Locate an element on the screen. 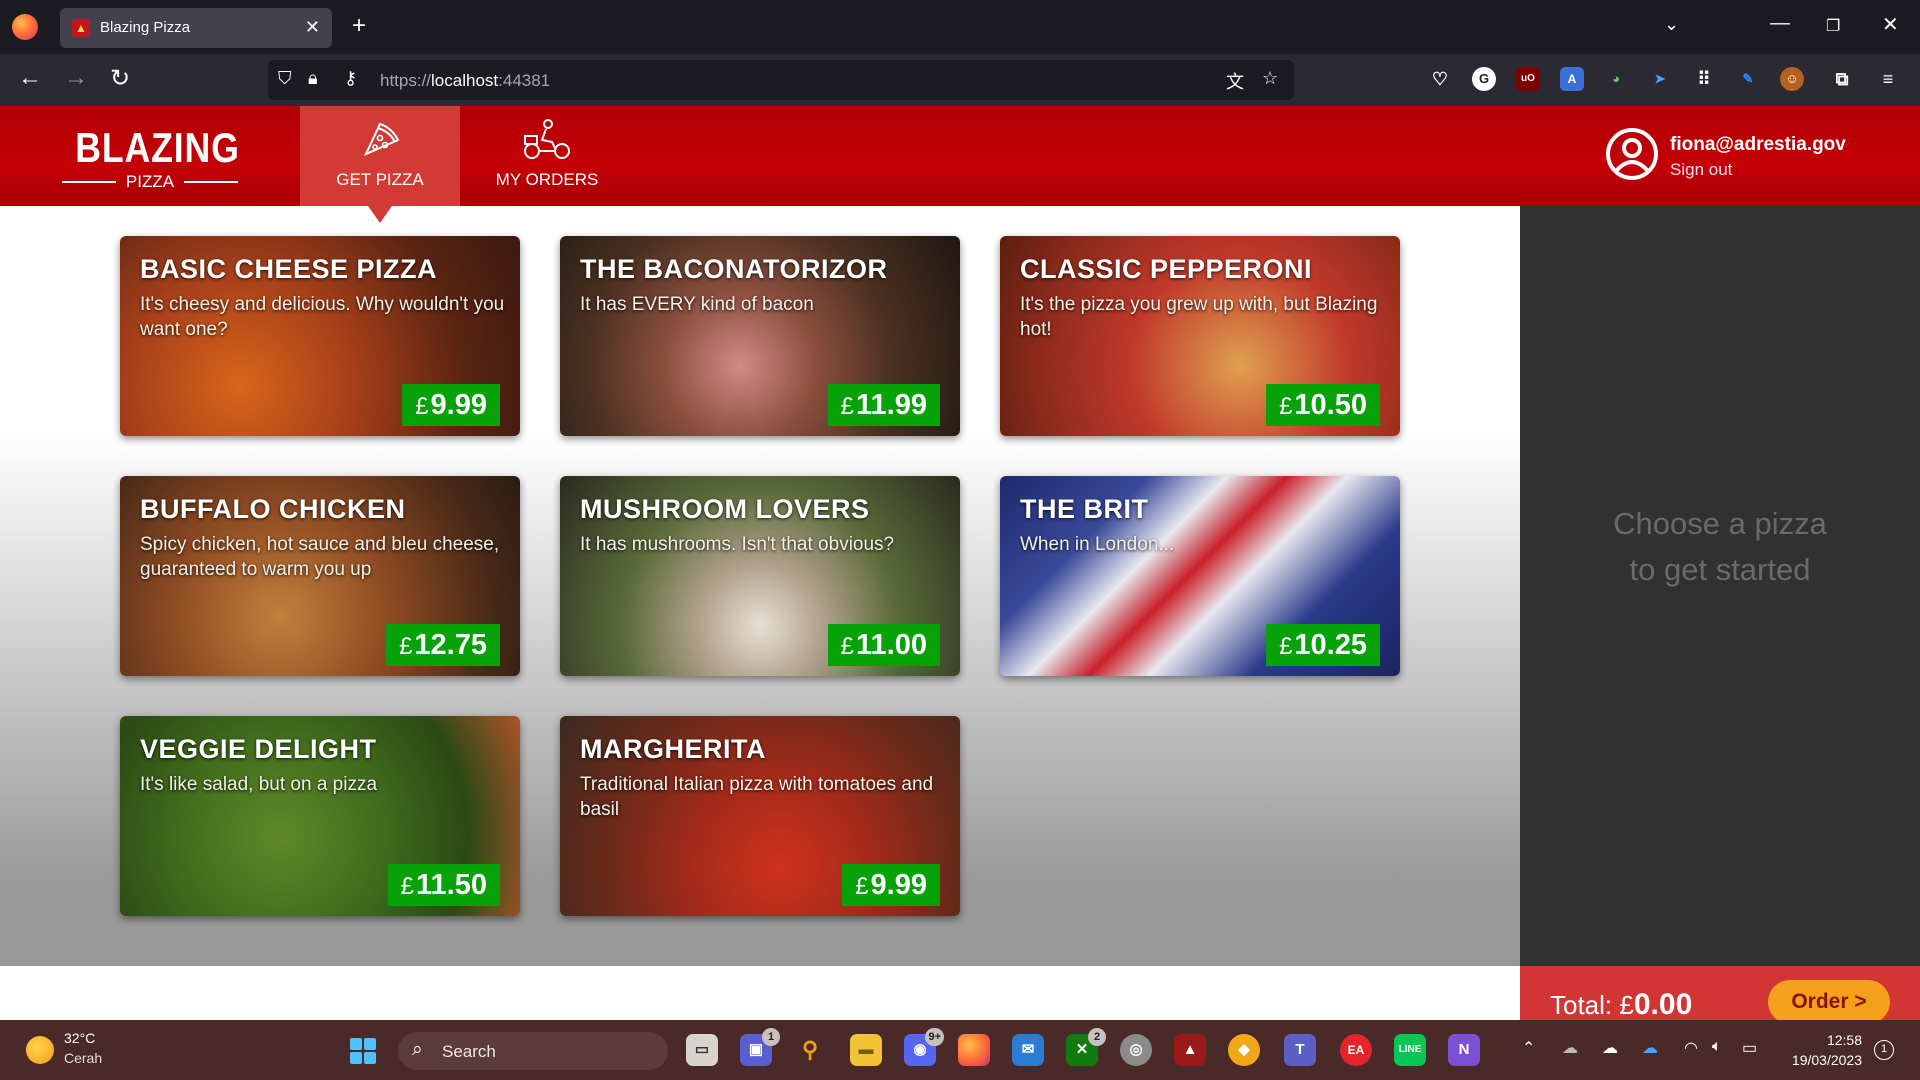  pizza-name: THE BACONATORIZOR is located at coordinates (734, 269).